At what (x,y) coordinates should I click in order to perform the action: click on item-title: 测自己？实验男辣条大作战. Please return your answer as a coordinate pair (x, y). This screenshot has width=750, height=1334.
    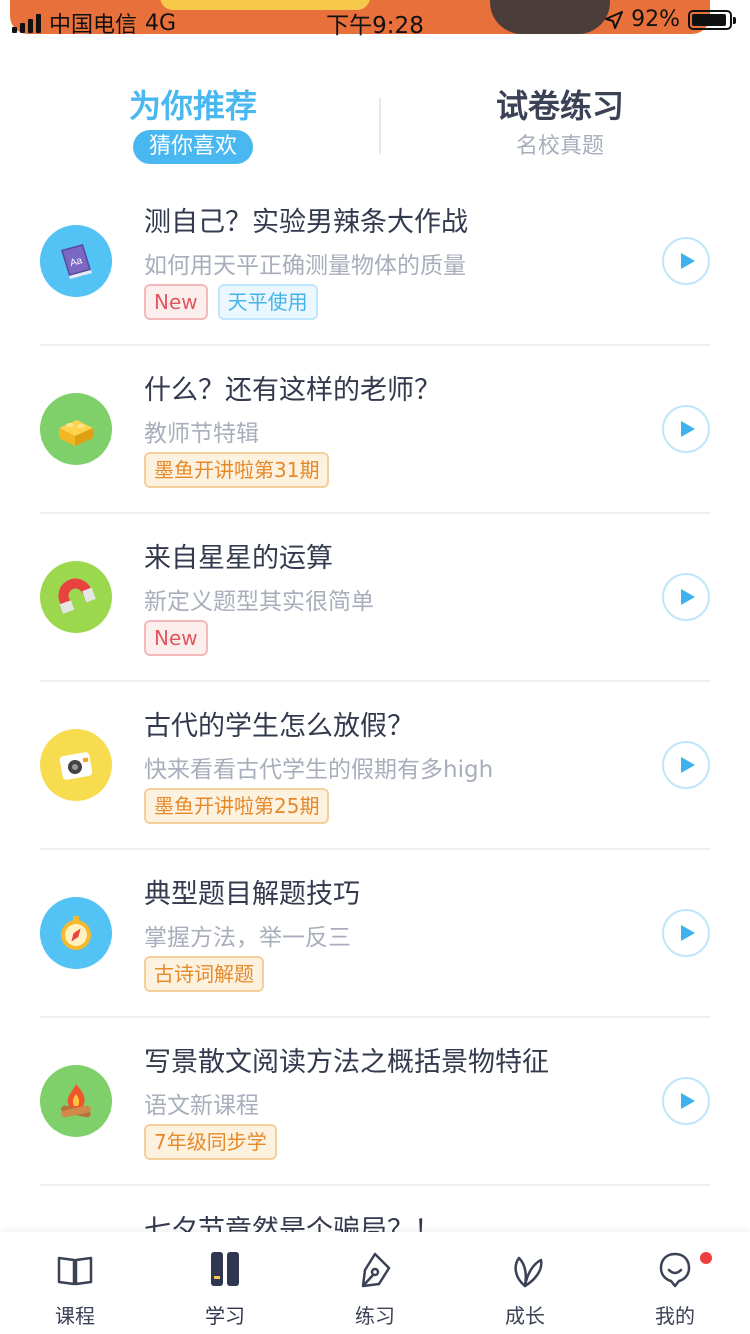
    Looking at the image, I should click on (306, 222).